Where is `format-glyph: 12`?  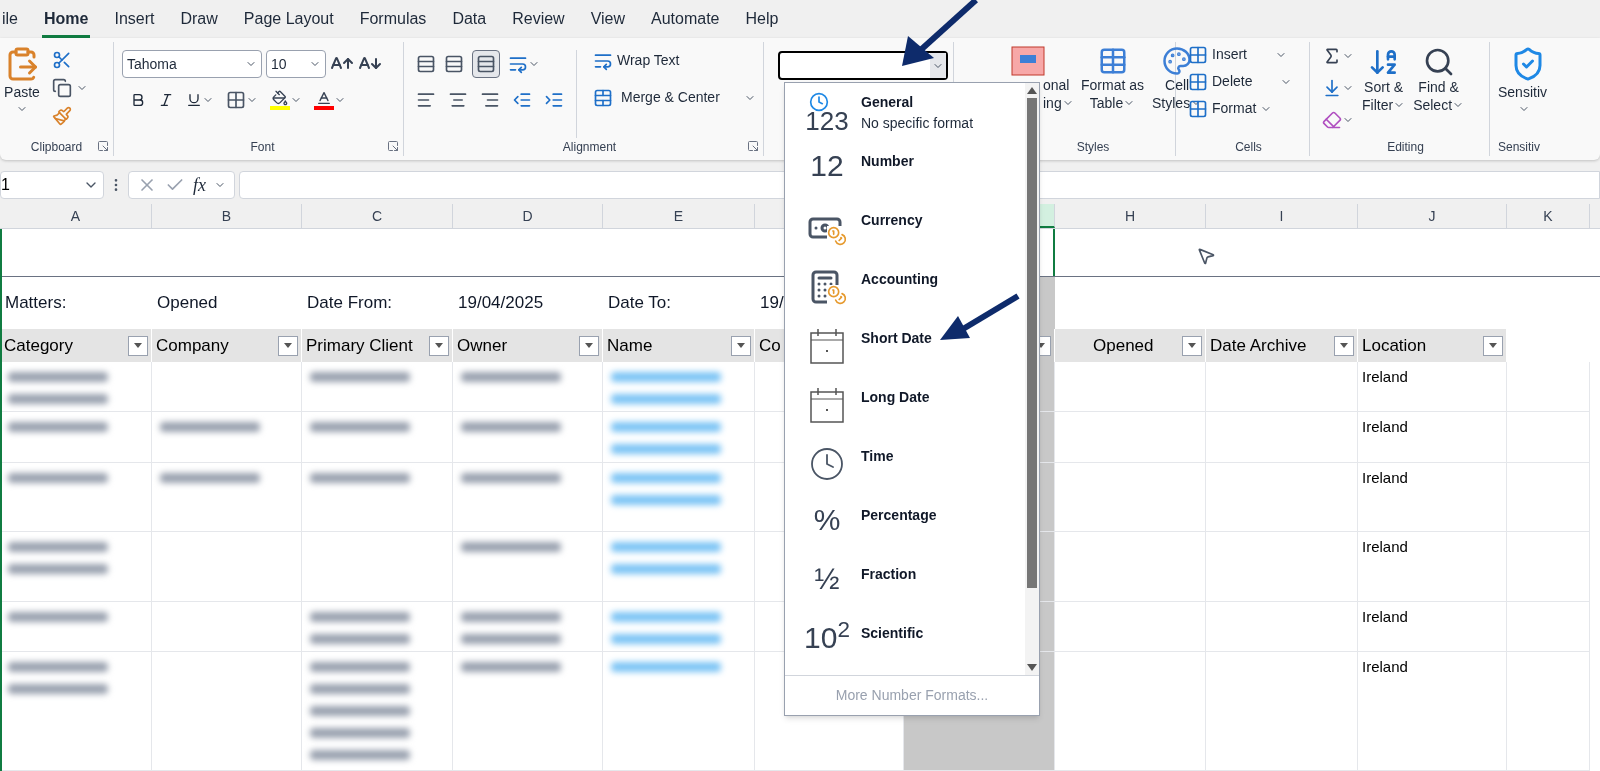
format-glyph: 12 is located at coordinates (827, 166).